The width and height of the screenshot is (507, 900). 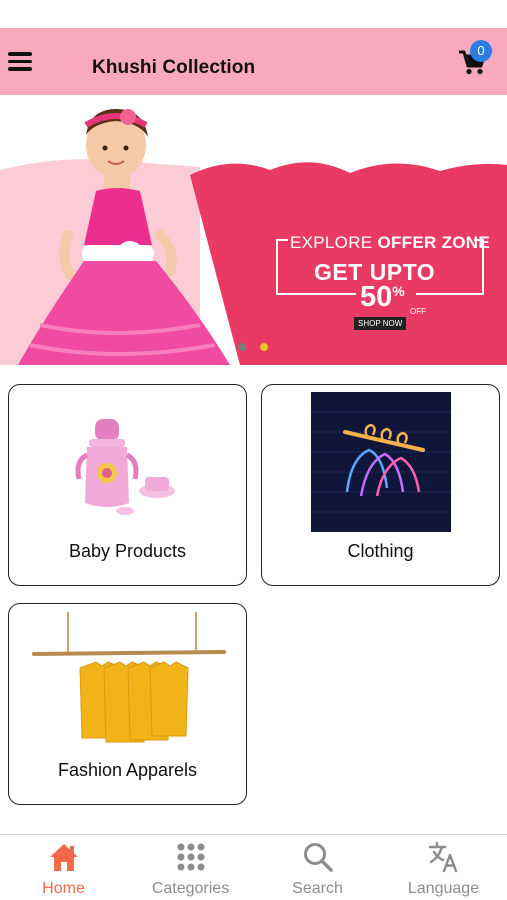 What do you see at coordinates (174, 67) in the screenshot?
I see `app-title: Khushi Collection` at bounding box center [174, 67].